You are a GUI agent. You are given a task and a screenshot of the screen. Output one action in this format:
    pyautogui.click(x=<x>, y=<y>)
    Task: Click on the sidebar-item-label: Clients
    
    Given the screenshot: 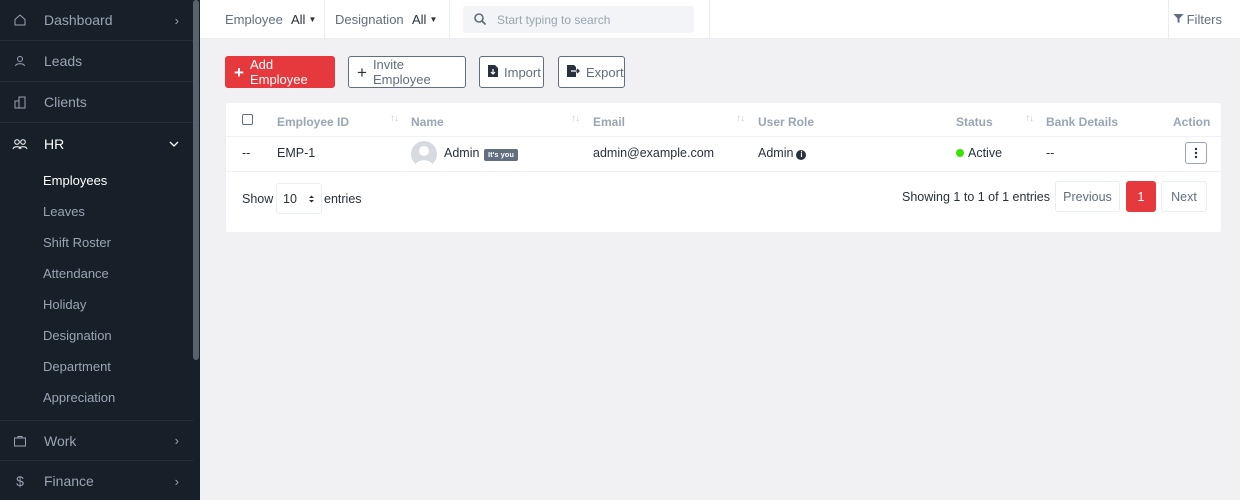 What is the action you would take?
    pyautogui.click(x=65, y=102)
    